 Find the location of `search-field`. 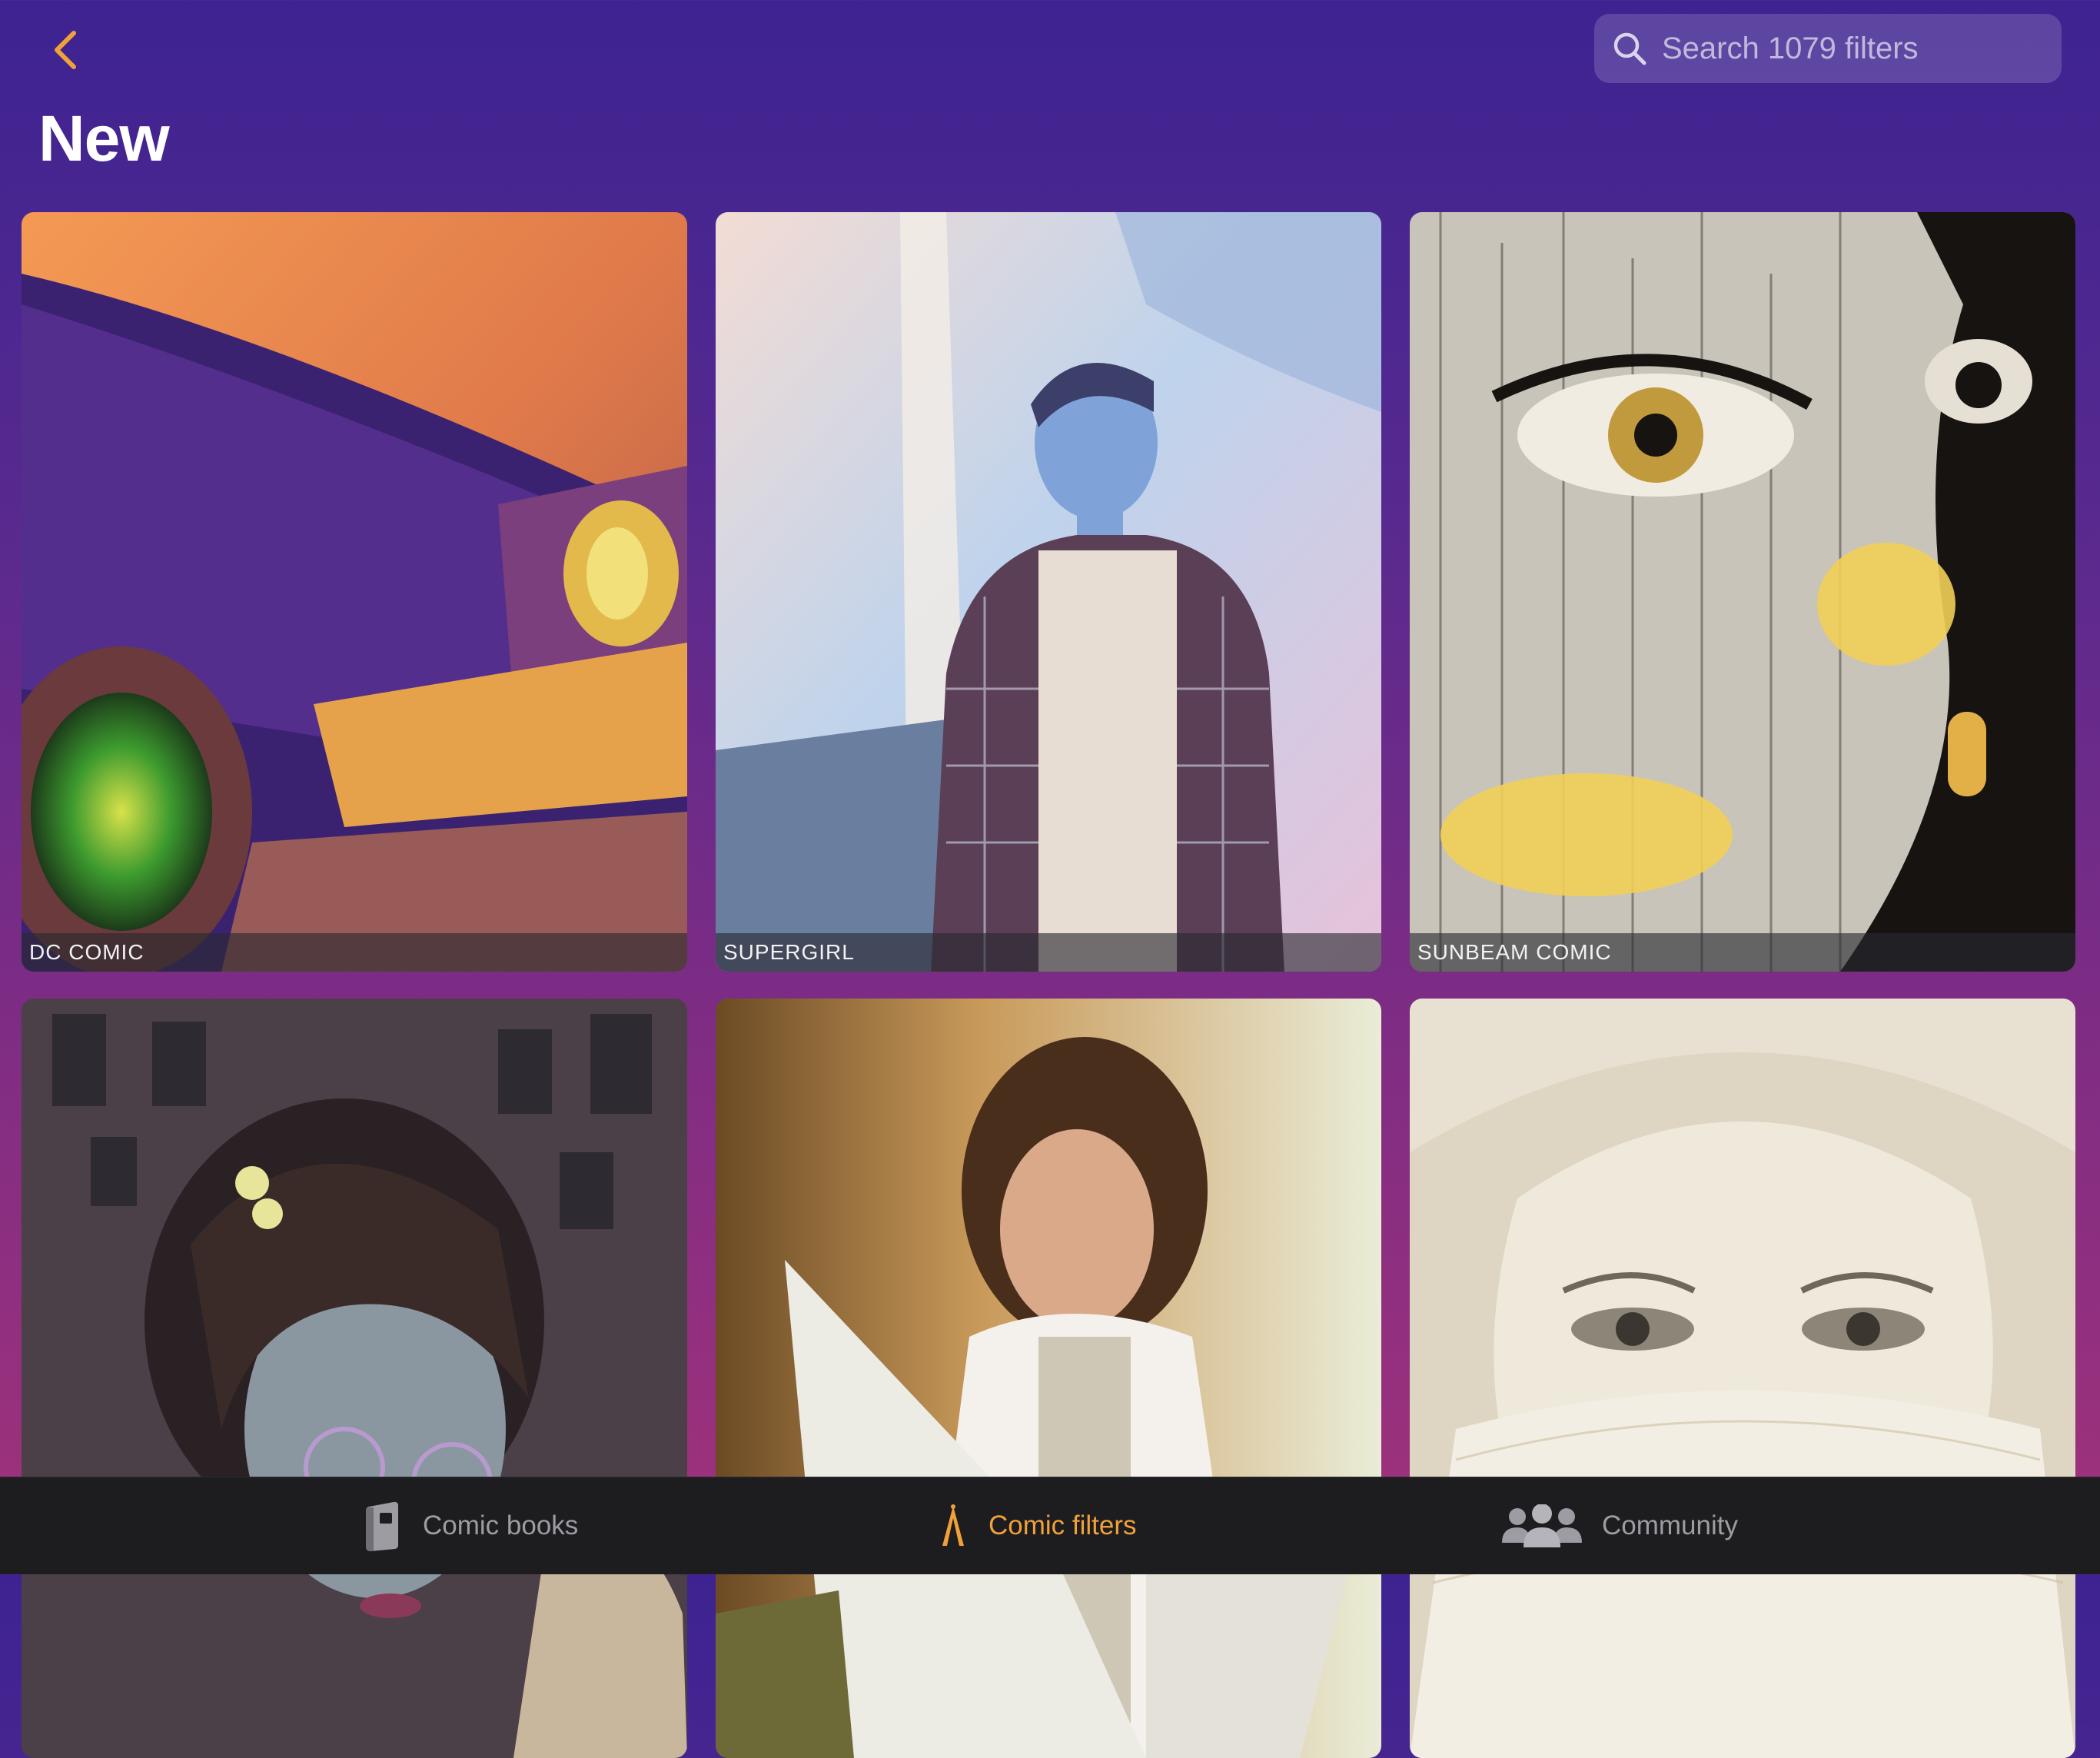

search-field is located at coordinates (1828, 48).